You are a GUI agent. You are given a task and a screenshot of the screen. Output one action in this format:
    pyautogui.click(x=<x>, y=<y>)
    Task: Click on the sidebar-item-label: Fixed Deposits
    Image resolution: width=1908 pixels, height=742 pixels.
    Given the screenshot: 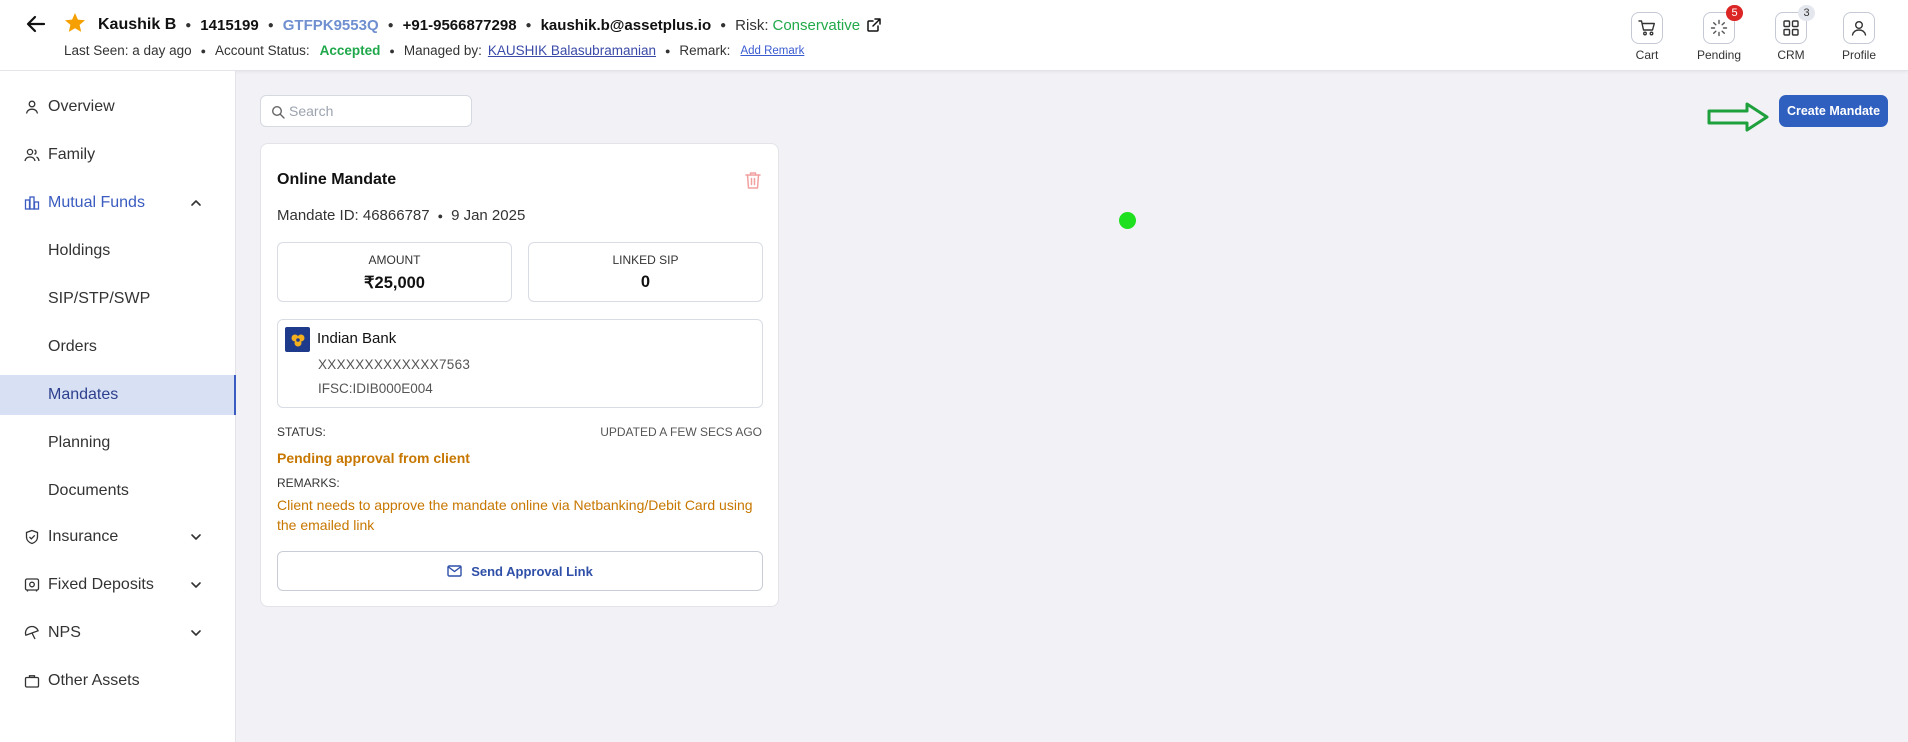 What is the action you would take?
    pyautogui.click(x=101, y=584)
    